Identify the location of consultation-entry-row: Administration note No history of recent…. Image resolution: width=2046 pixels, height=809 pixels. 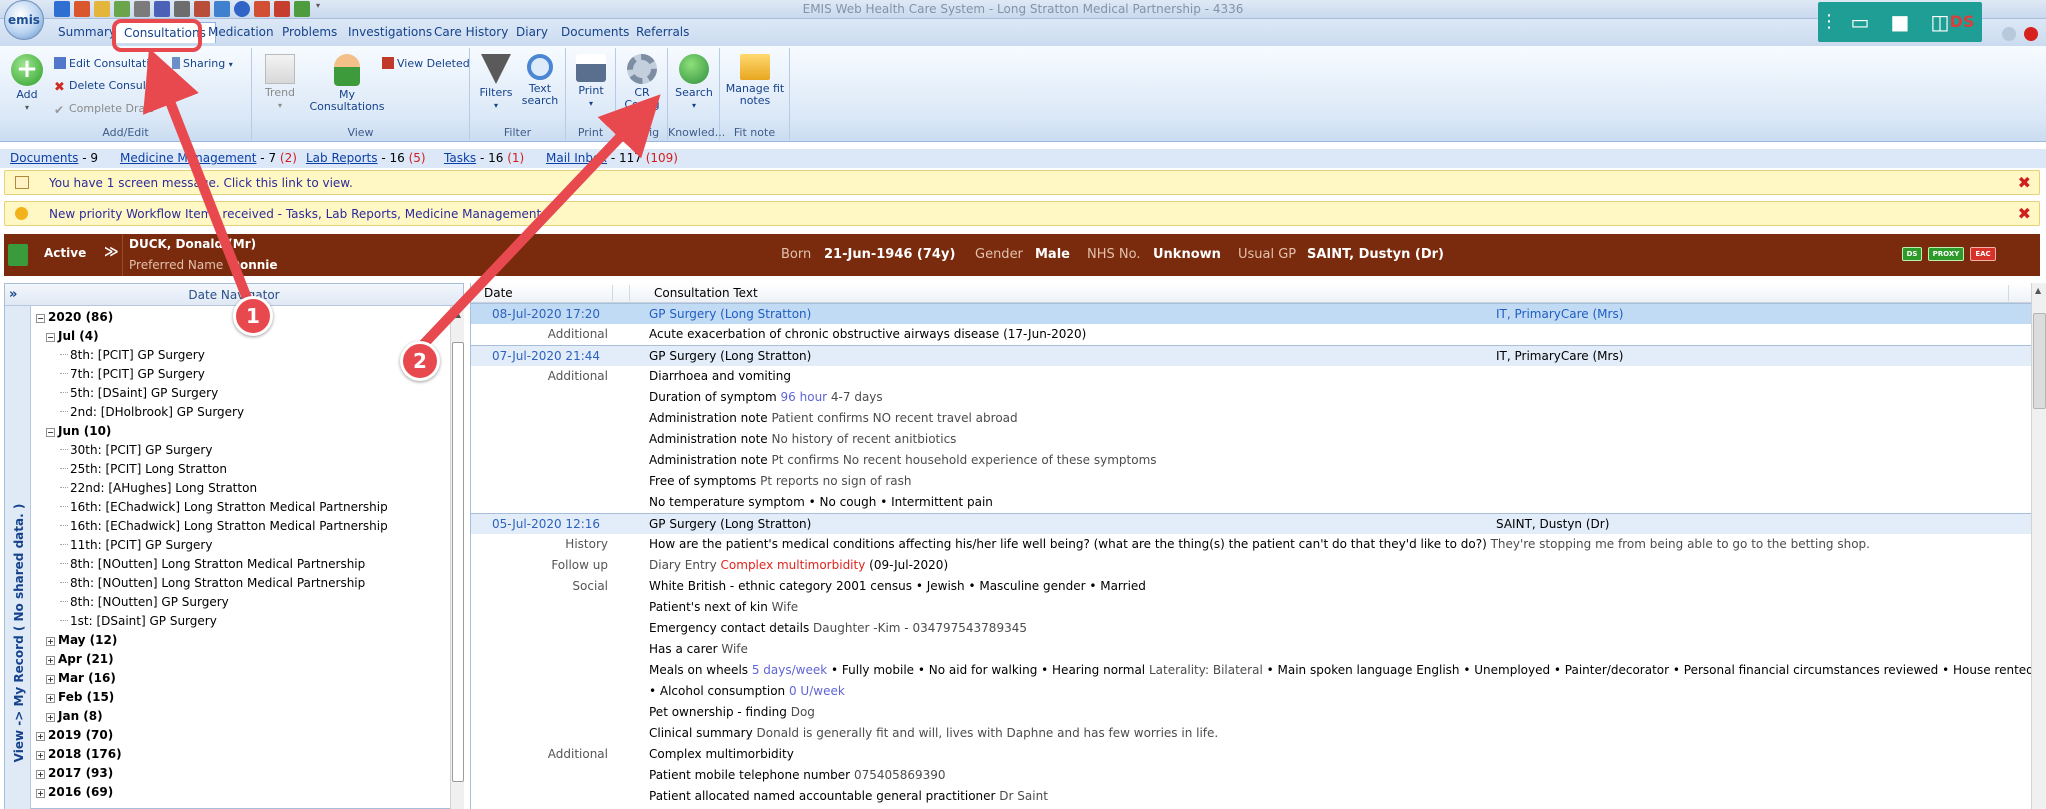
(1251, 439).